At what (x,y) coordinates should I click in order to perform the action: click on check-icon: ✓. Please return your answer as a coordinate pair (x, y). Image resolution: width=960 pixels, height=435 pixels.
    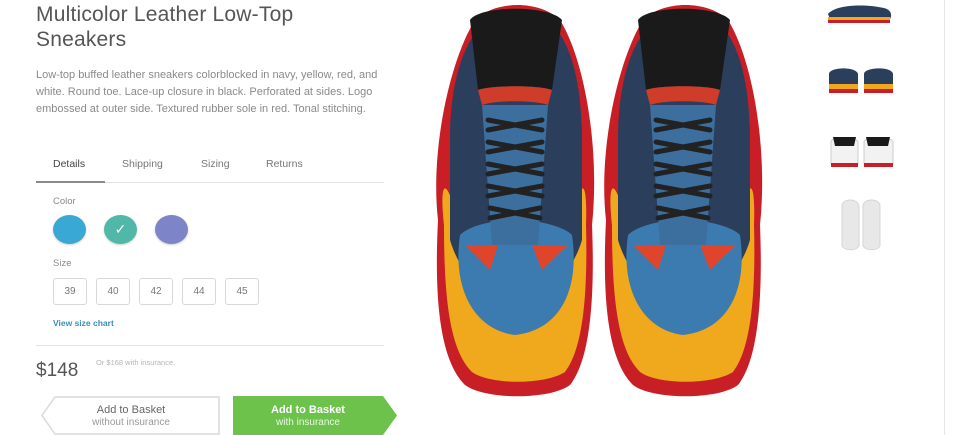
    Looking at the image, I should click on (120, 229).